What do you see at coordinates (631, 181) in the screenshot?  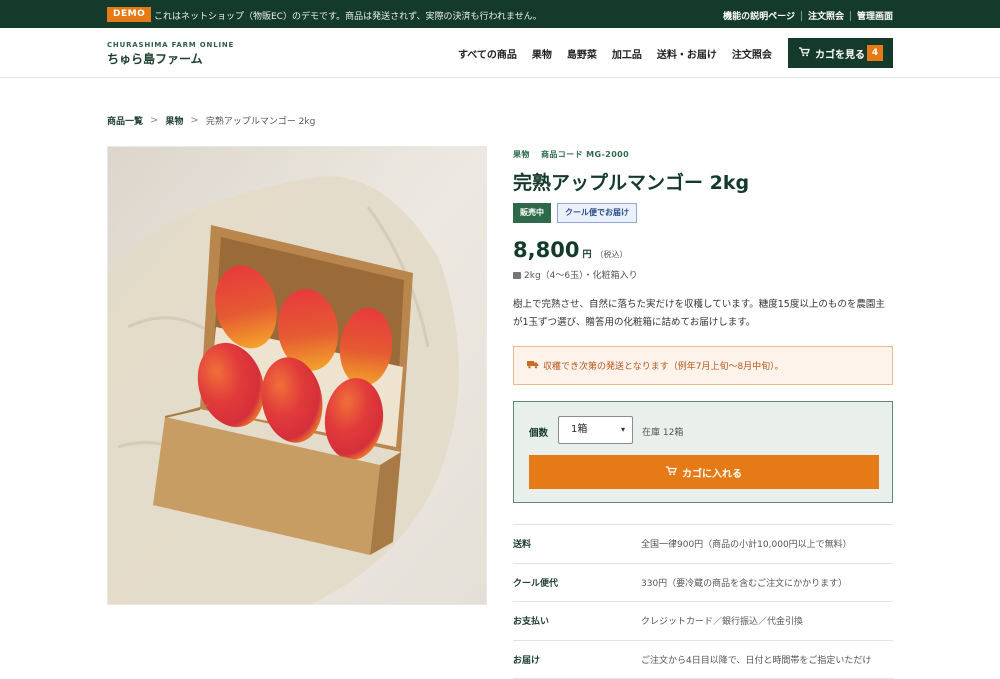 I see `product-title: 完熟アップルマンゴー 2kg` at bounding box center [631, 181].